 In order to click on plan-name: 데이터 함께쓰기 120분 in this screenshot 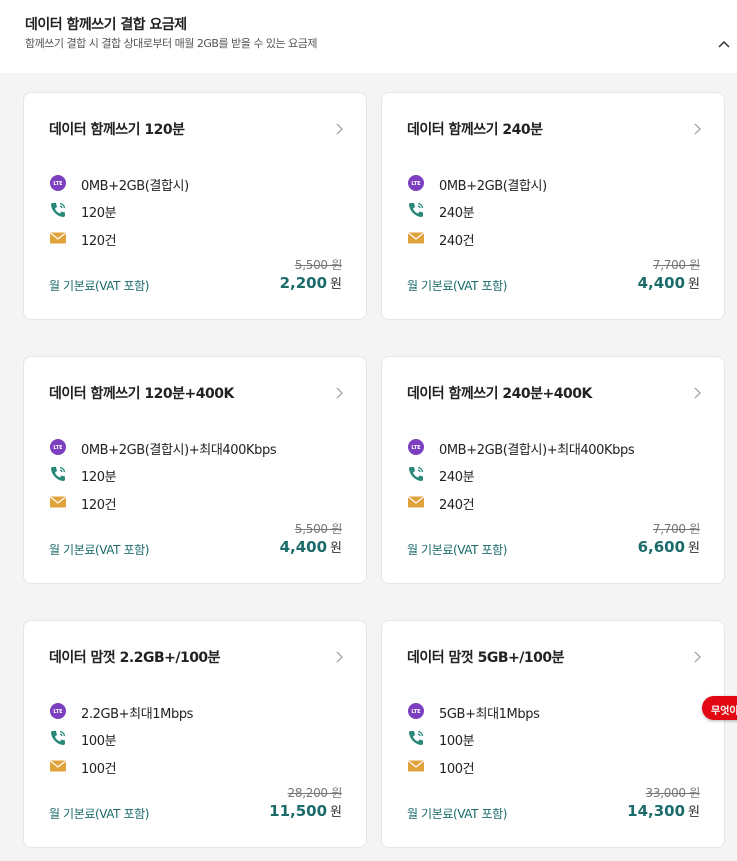, I will do `click(117, 130)`.